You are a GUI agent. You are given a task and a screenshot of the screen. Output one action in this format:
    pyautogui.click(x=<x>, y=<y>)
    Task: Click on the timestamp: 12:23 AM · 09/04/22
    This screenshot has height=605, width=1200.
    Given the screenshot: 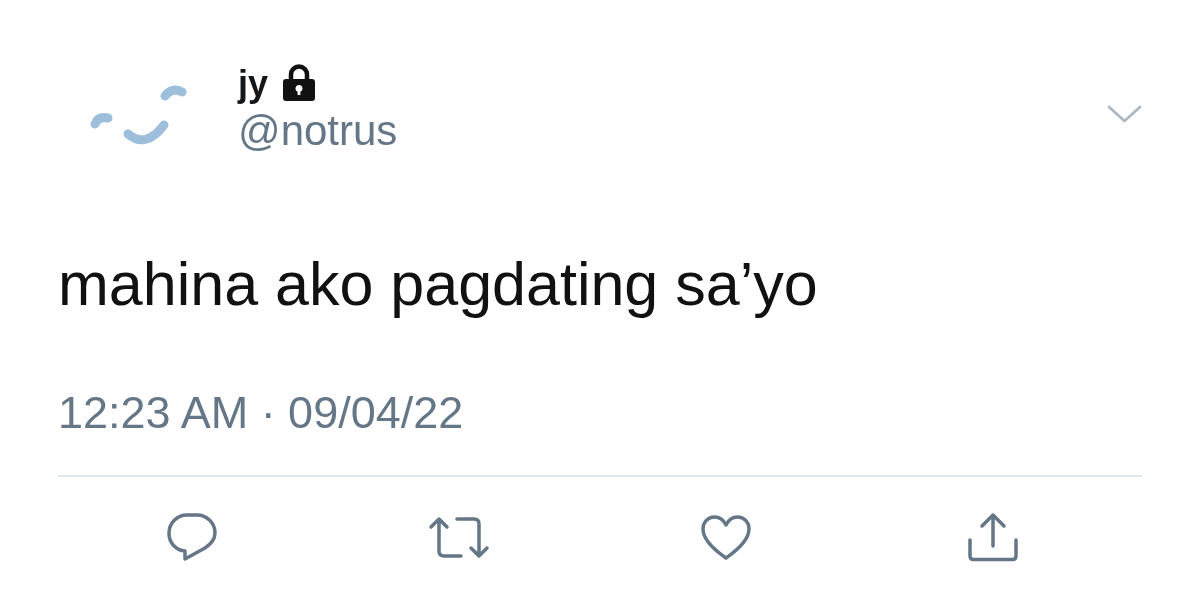 What is the action you would take?
    pyautogui.click(x=261, y=413)
    